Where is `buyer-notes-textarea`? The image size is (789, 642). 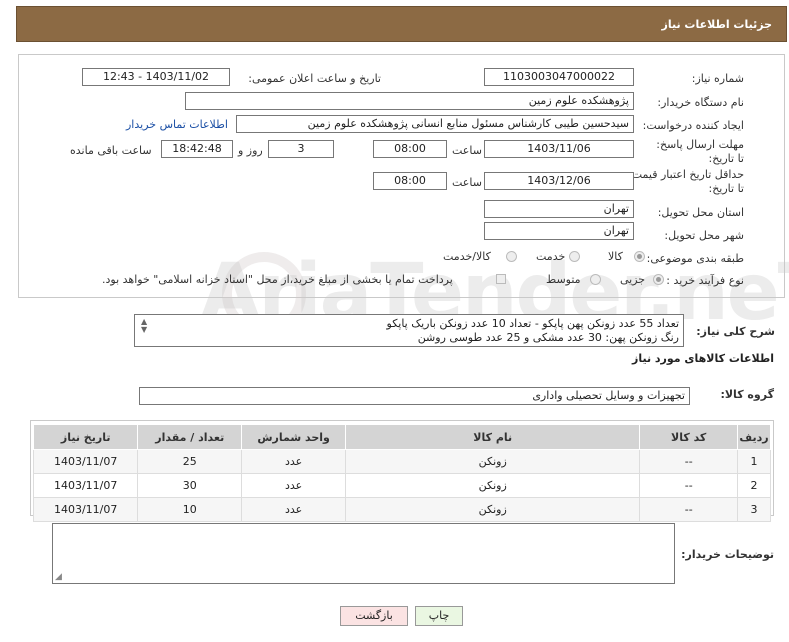
buyer-notes-textarea is located at coordinates (363, 553).